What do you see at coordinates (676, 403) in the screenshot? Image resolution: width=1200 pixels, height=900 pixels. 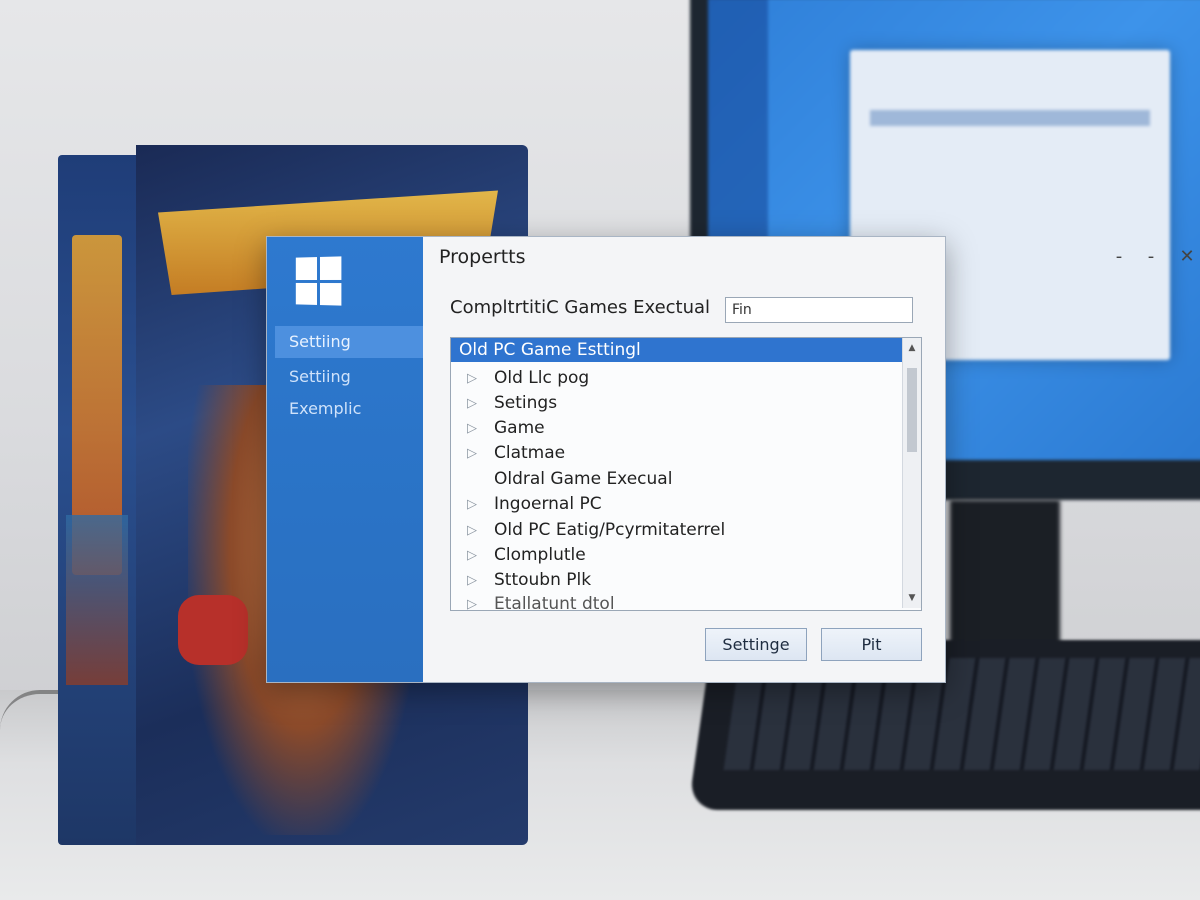 I see `list-item: ▷ Setings` at bounding box center [676, 403].